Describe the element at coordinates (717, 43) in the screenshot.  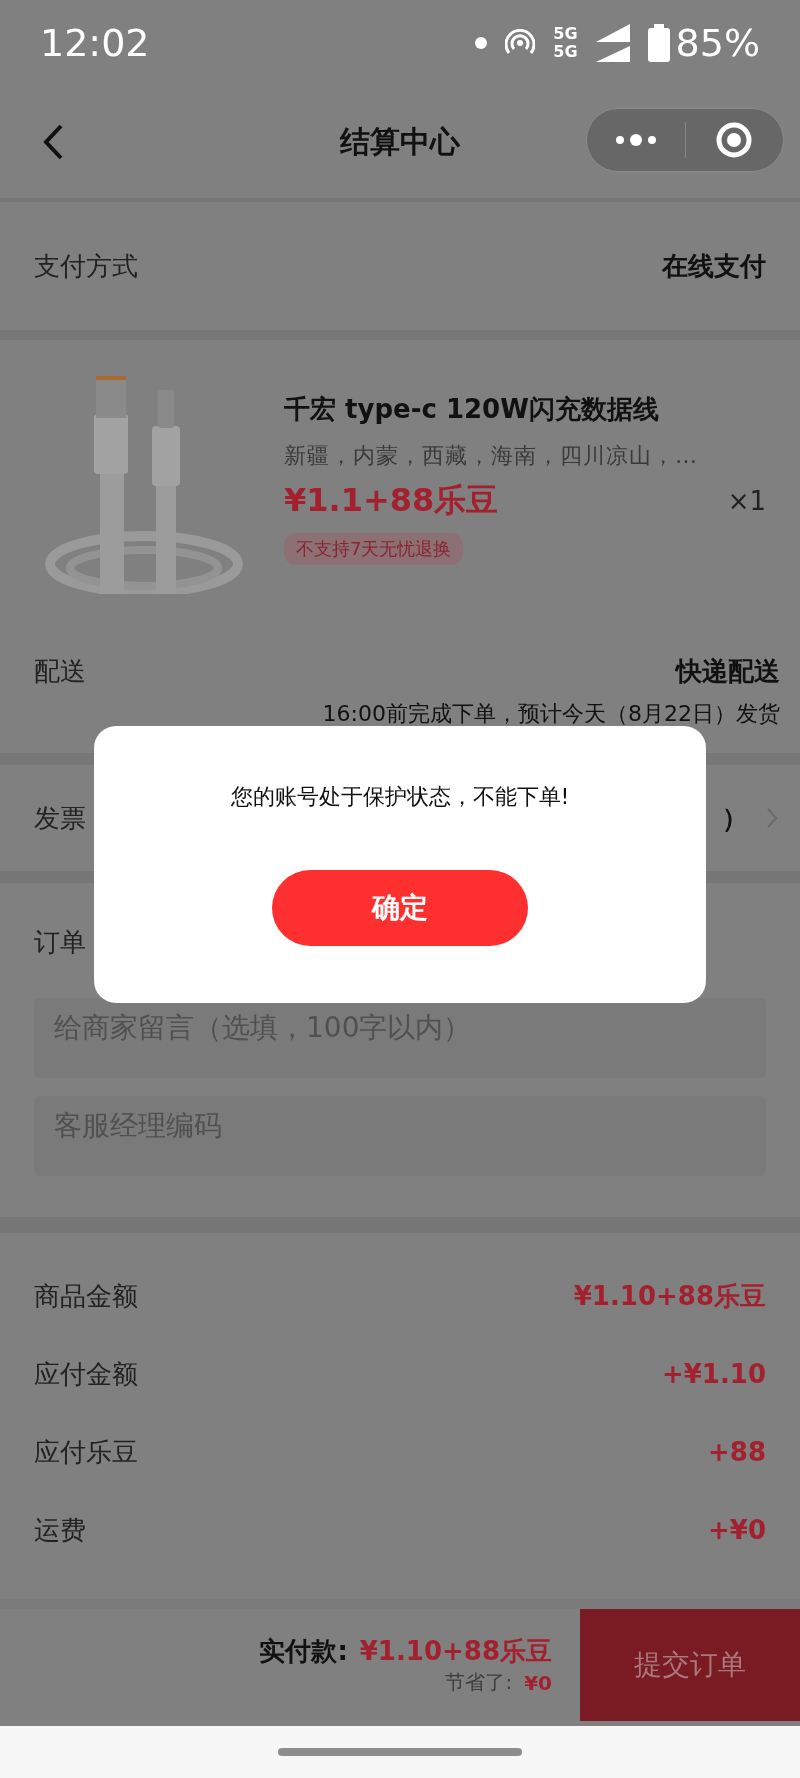
I see `battery-percent: 85%` at that location.